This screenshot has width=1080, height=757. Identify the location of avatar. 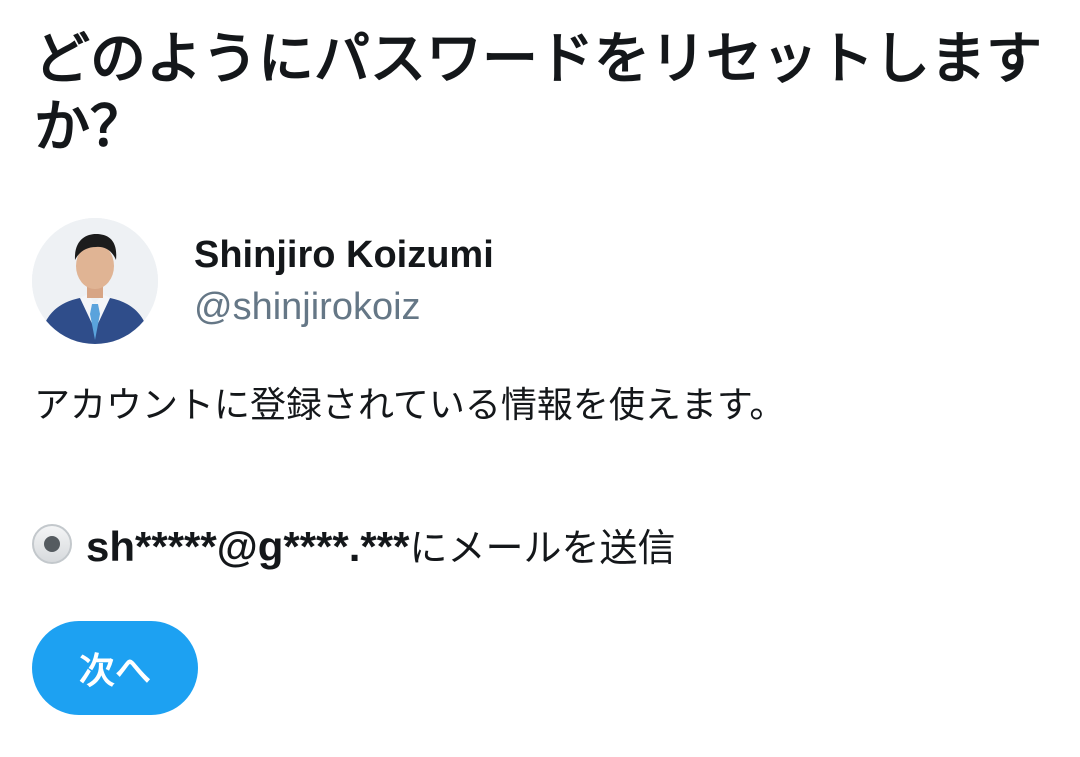
(95, 281).